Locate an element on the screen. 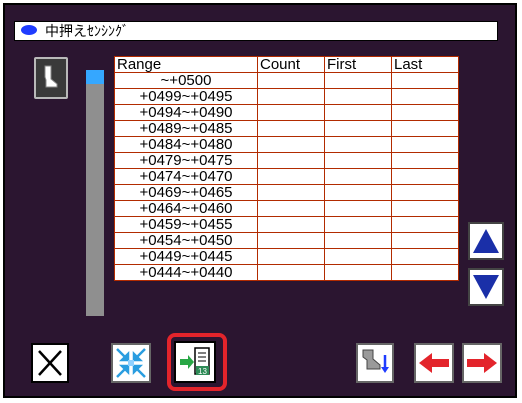 This screenshot has height=403, width=522. range-cell: +0484~+0480 is located at coordinates (186, 144).